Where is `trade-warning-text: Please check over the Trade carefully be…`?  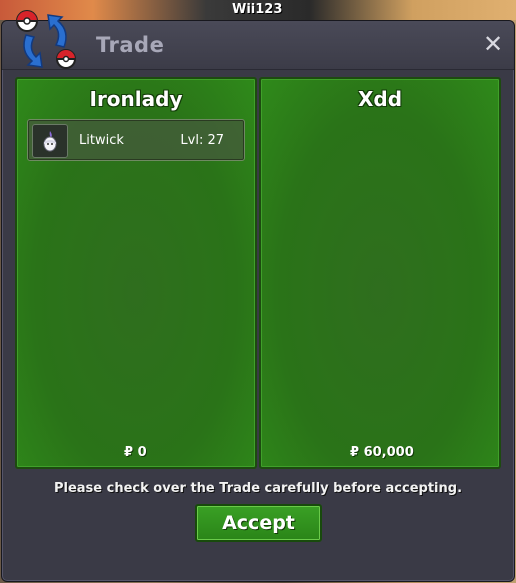 trade-warning-text: Please check over the Trade carefully be… is located at coordinates (258, 488).